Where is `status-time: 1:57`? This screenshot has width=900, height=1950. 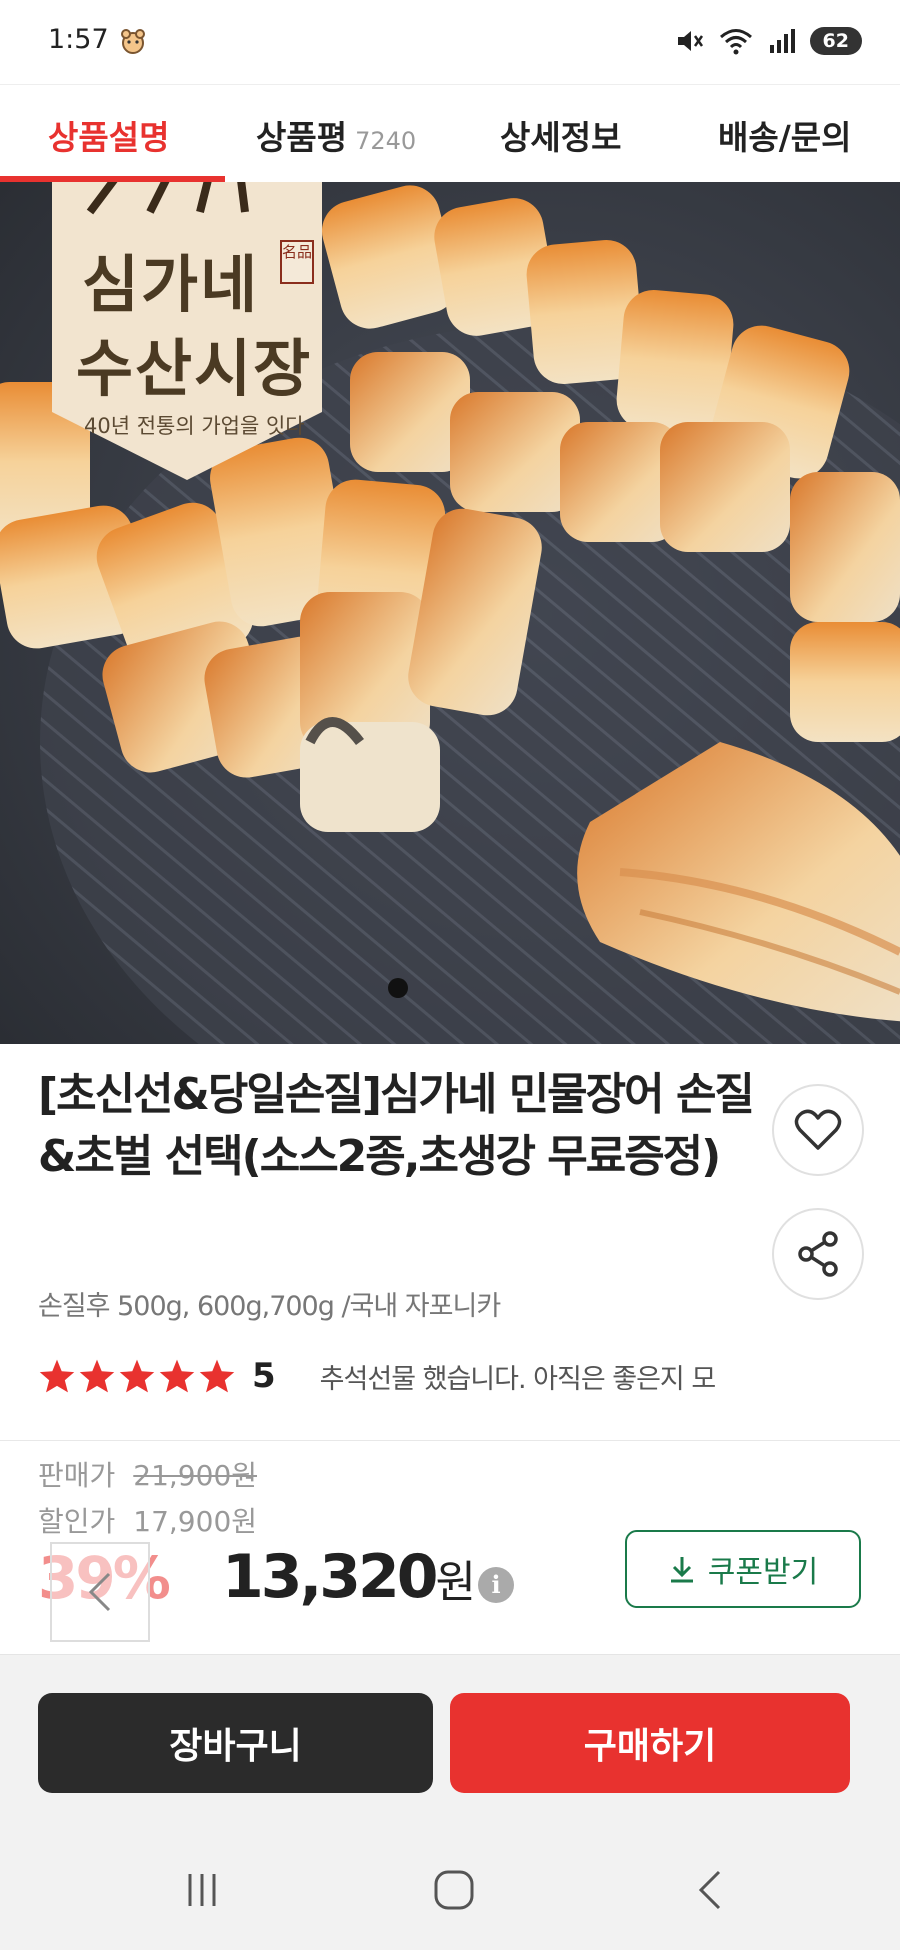 status-time: 1:57 is located at coordinates (78, 39).